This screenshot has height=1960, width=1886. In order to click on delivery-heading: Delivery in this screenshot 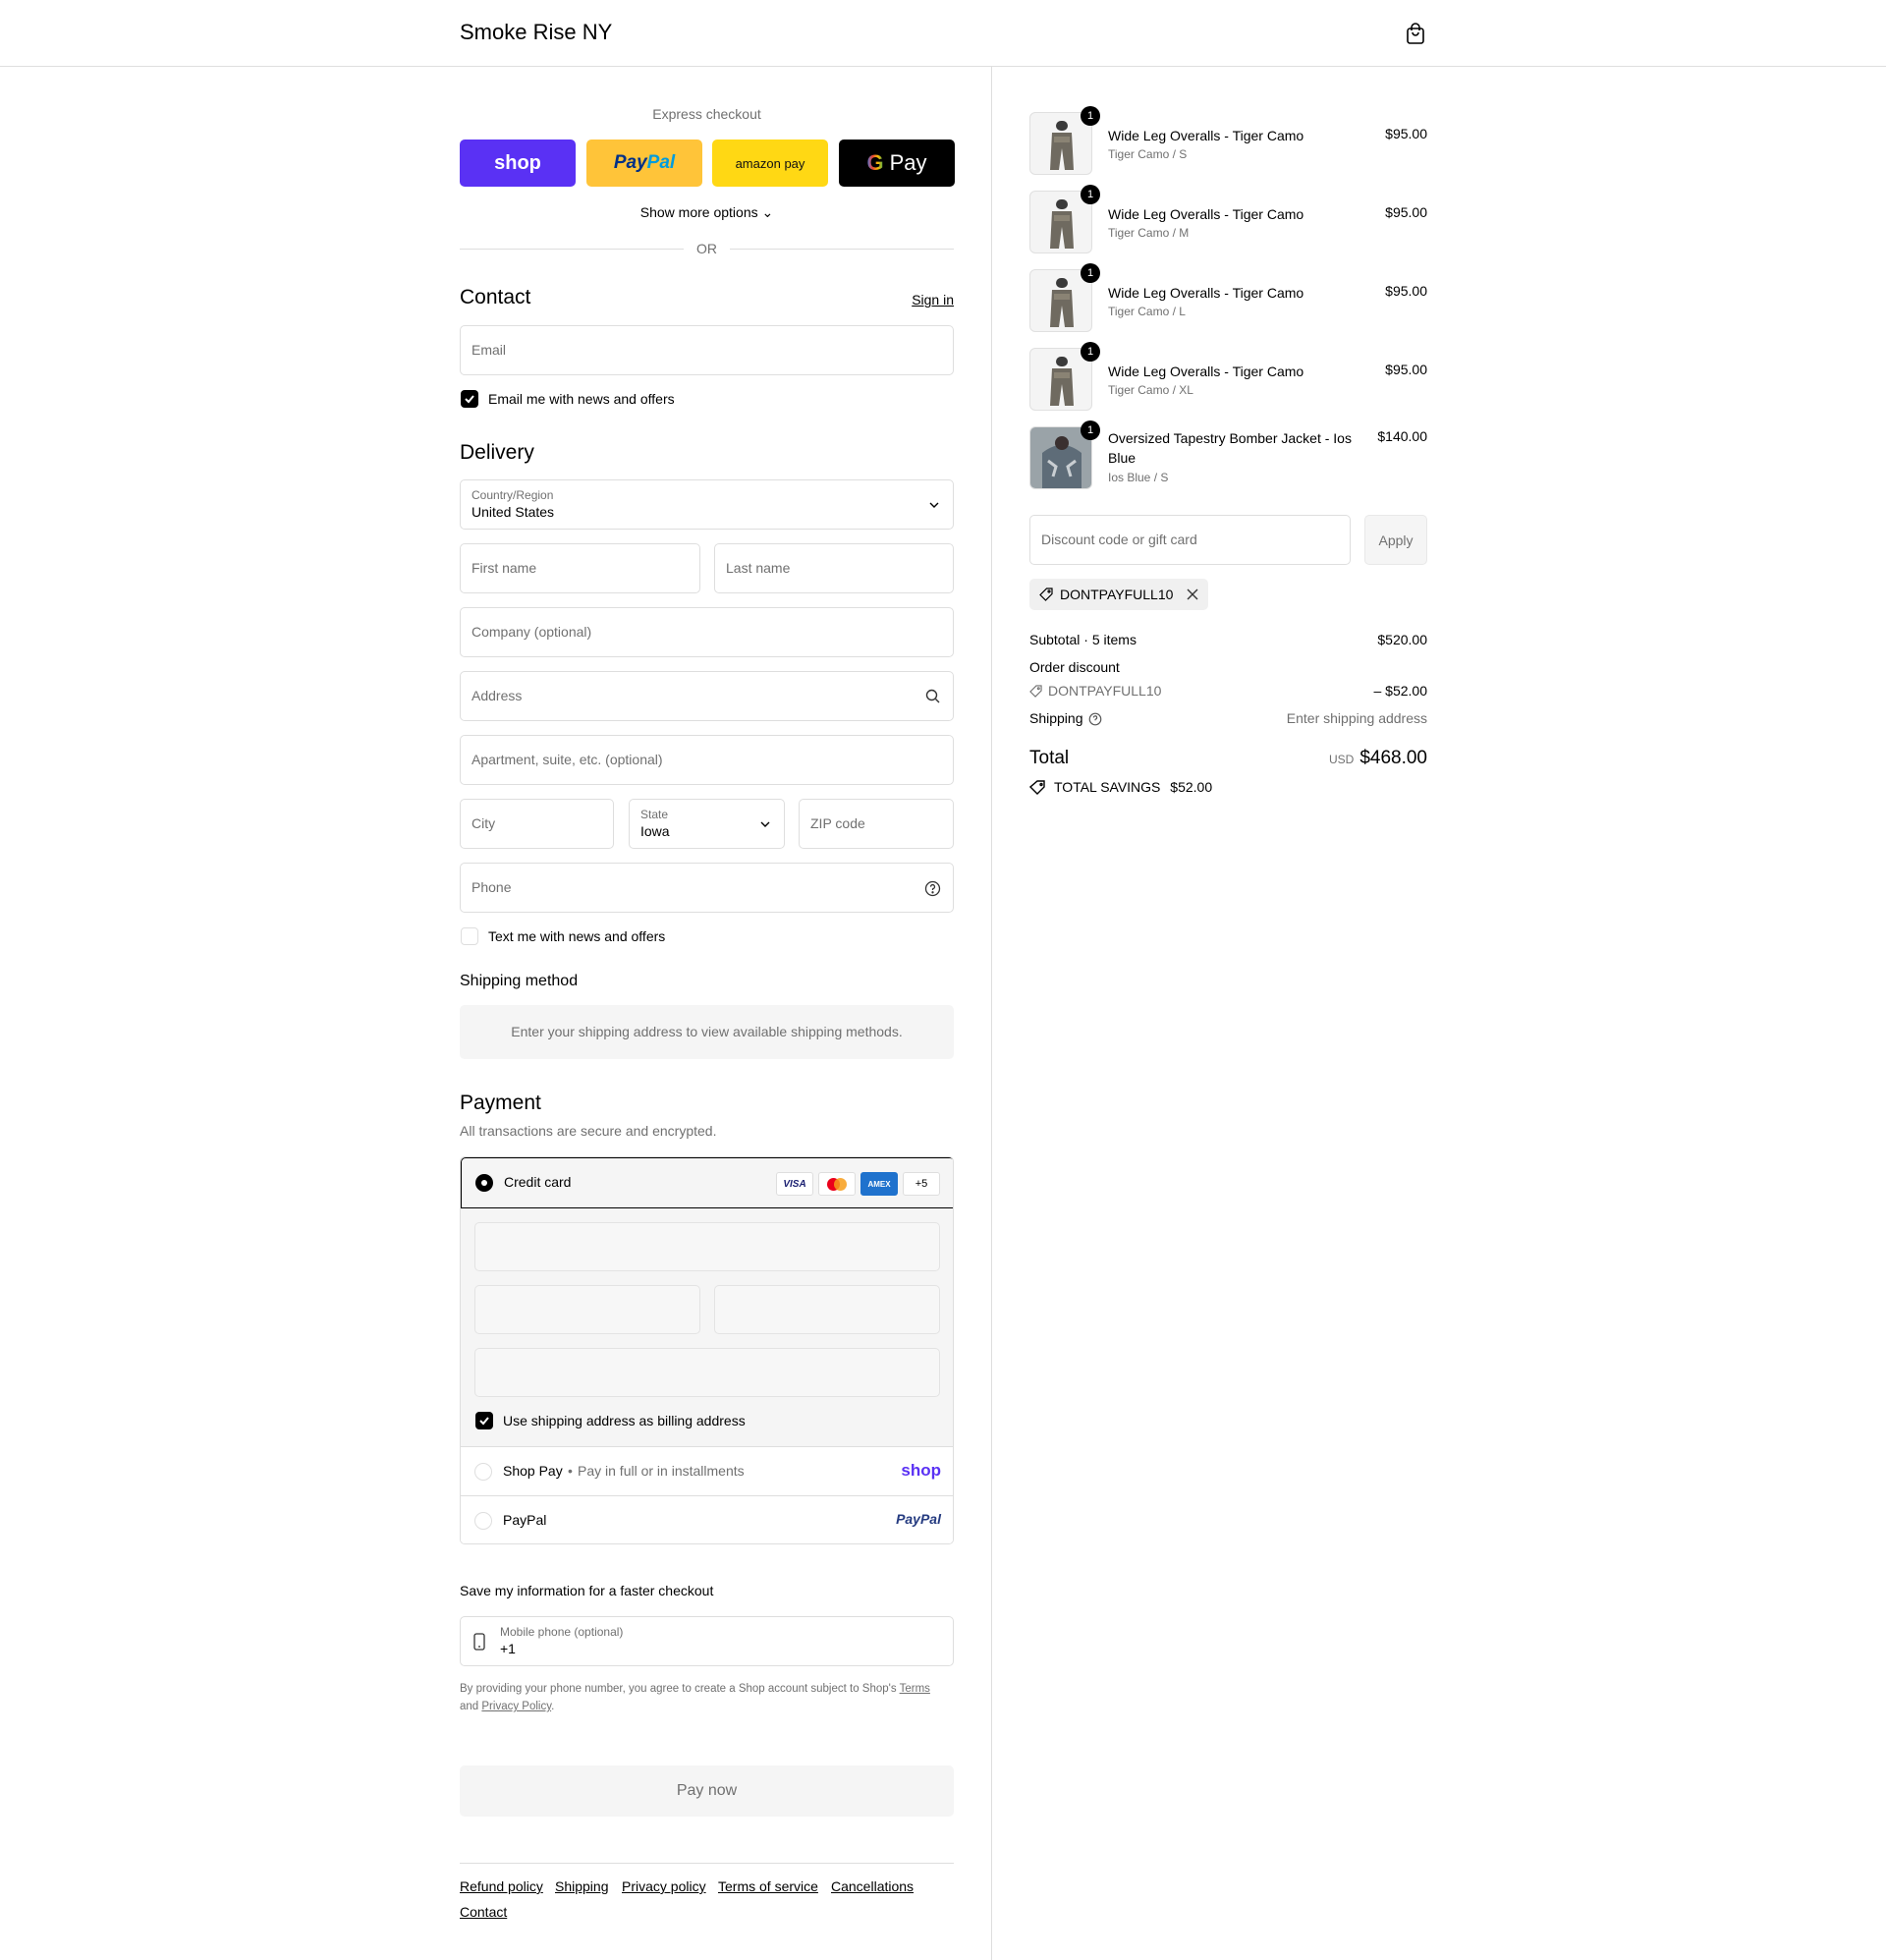, I will do `click(497, 452)`.